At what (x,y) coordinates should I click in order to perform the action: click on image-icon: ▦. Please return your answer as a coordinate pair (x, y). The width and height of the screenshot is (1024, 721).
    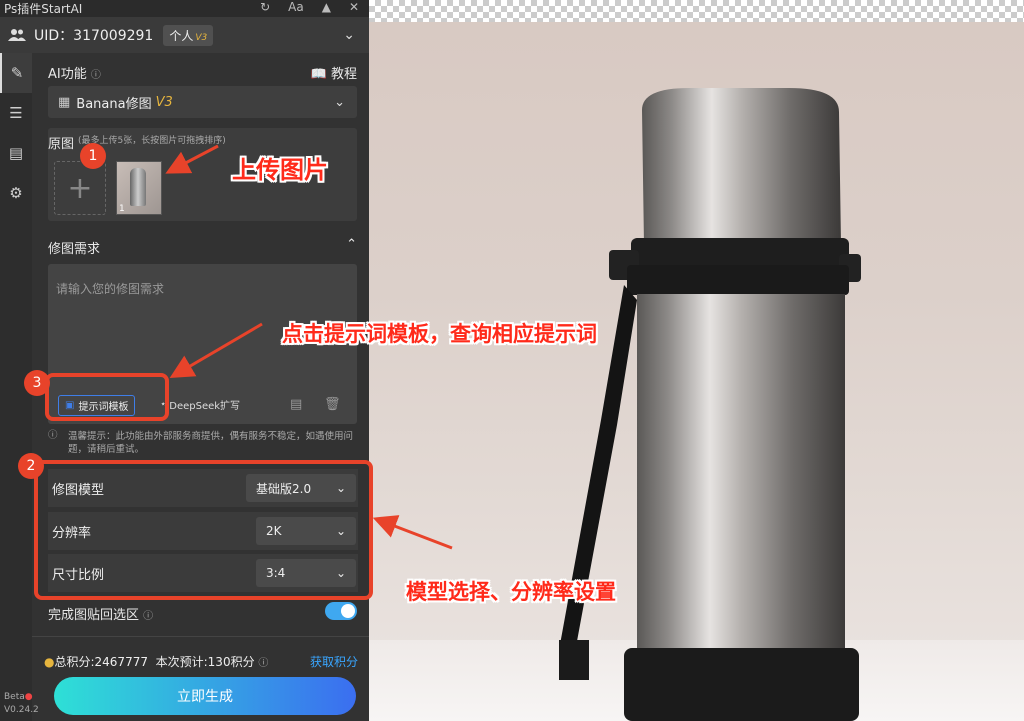
    Looking at the image, I should click on (64, 102).